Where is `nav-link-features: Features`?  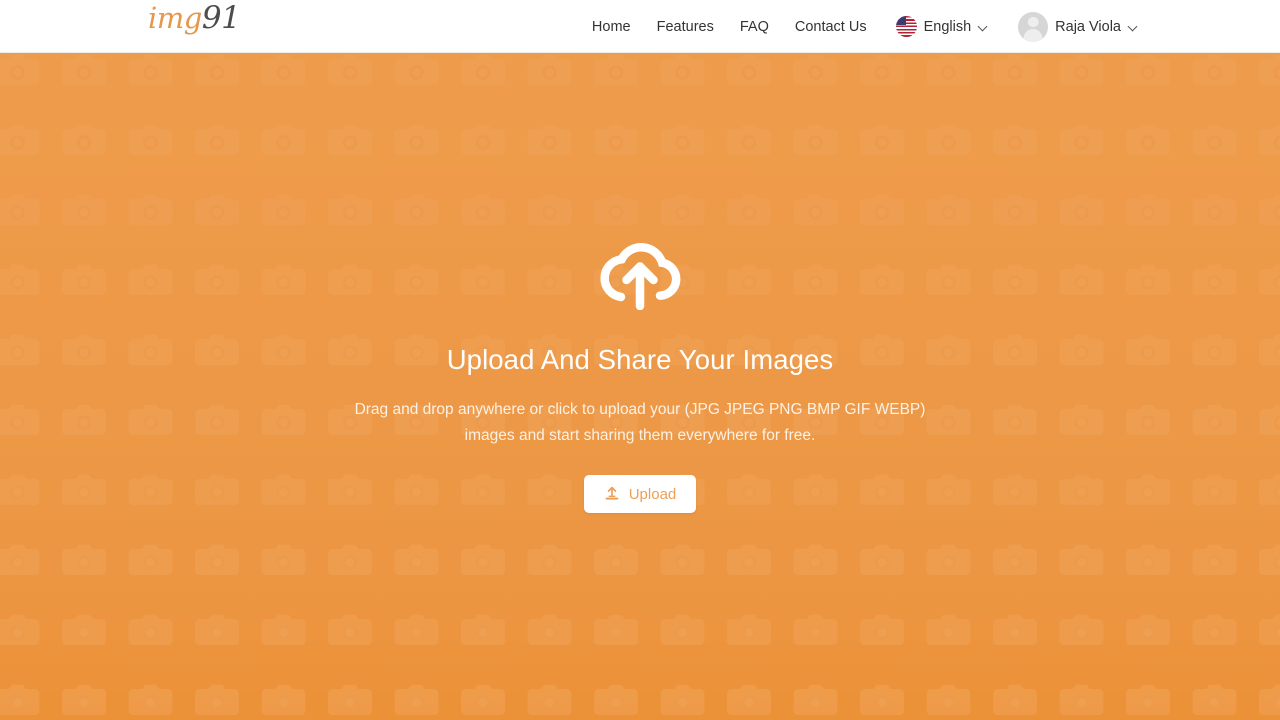
nav-link-features: Features is located at coordinates (685, 27).